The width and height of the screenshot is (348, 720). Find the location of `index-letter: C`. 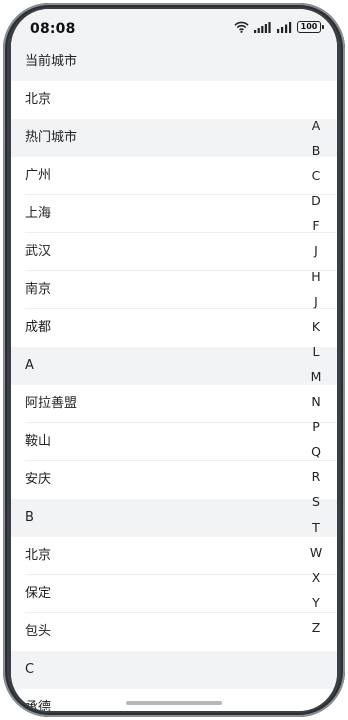

index-letter: C is located at coordinates (316, 175).